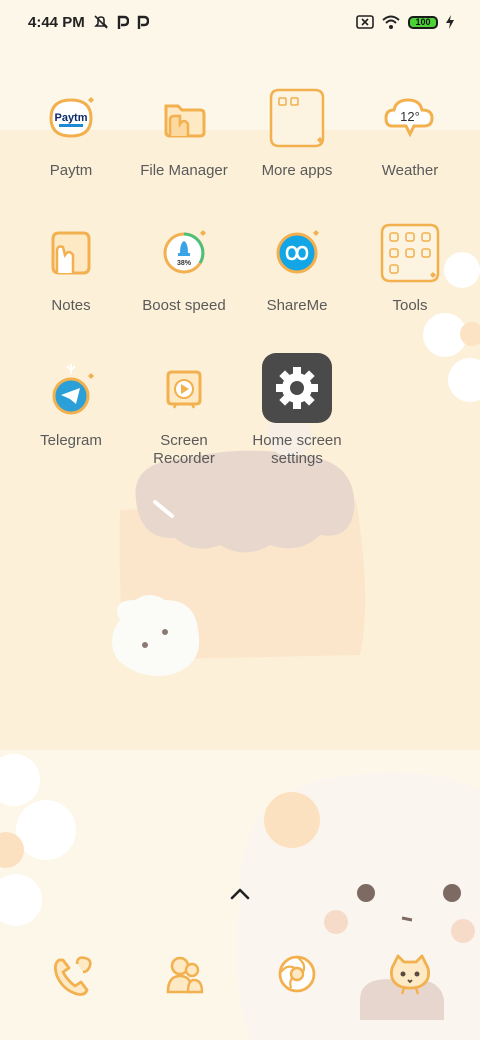 The image size is (480, 1040). Describe the element at coordinates (185, 121) in the screenshot. I see `folder-icon` at that location.